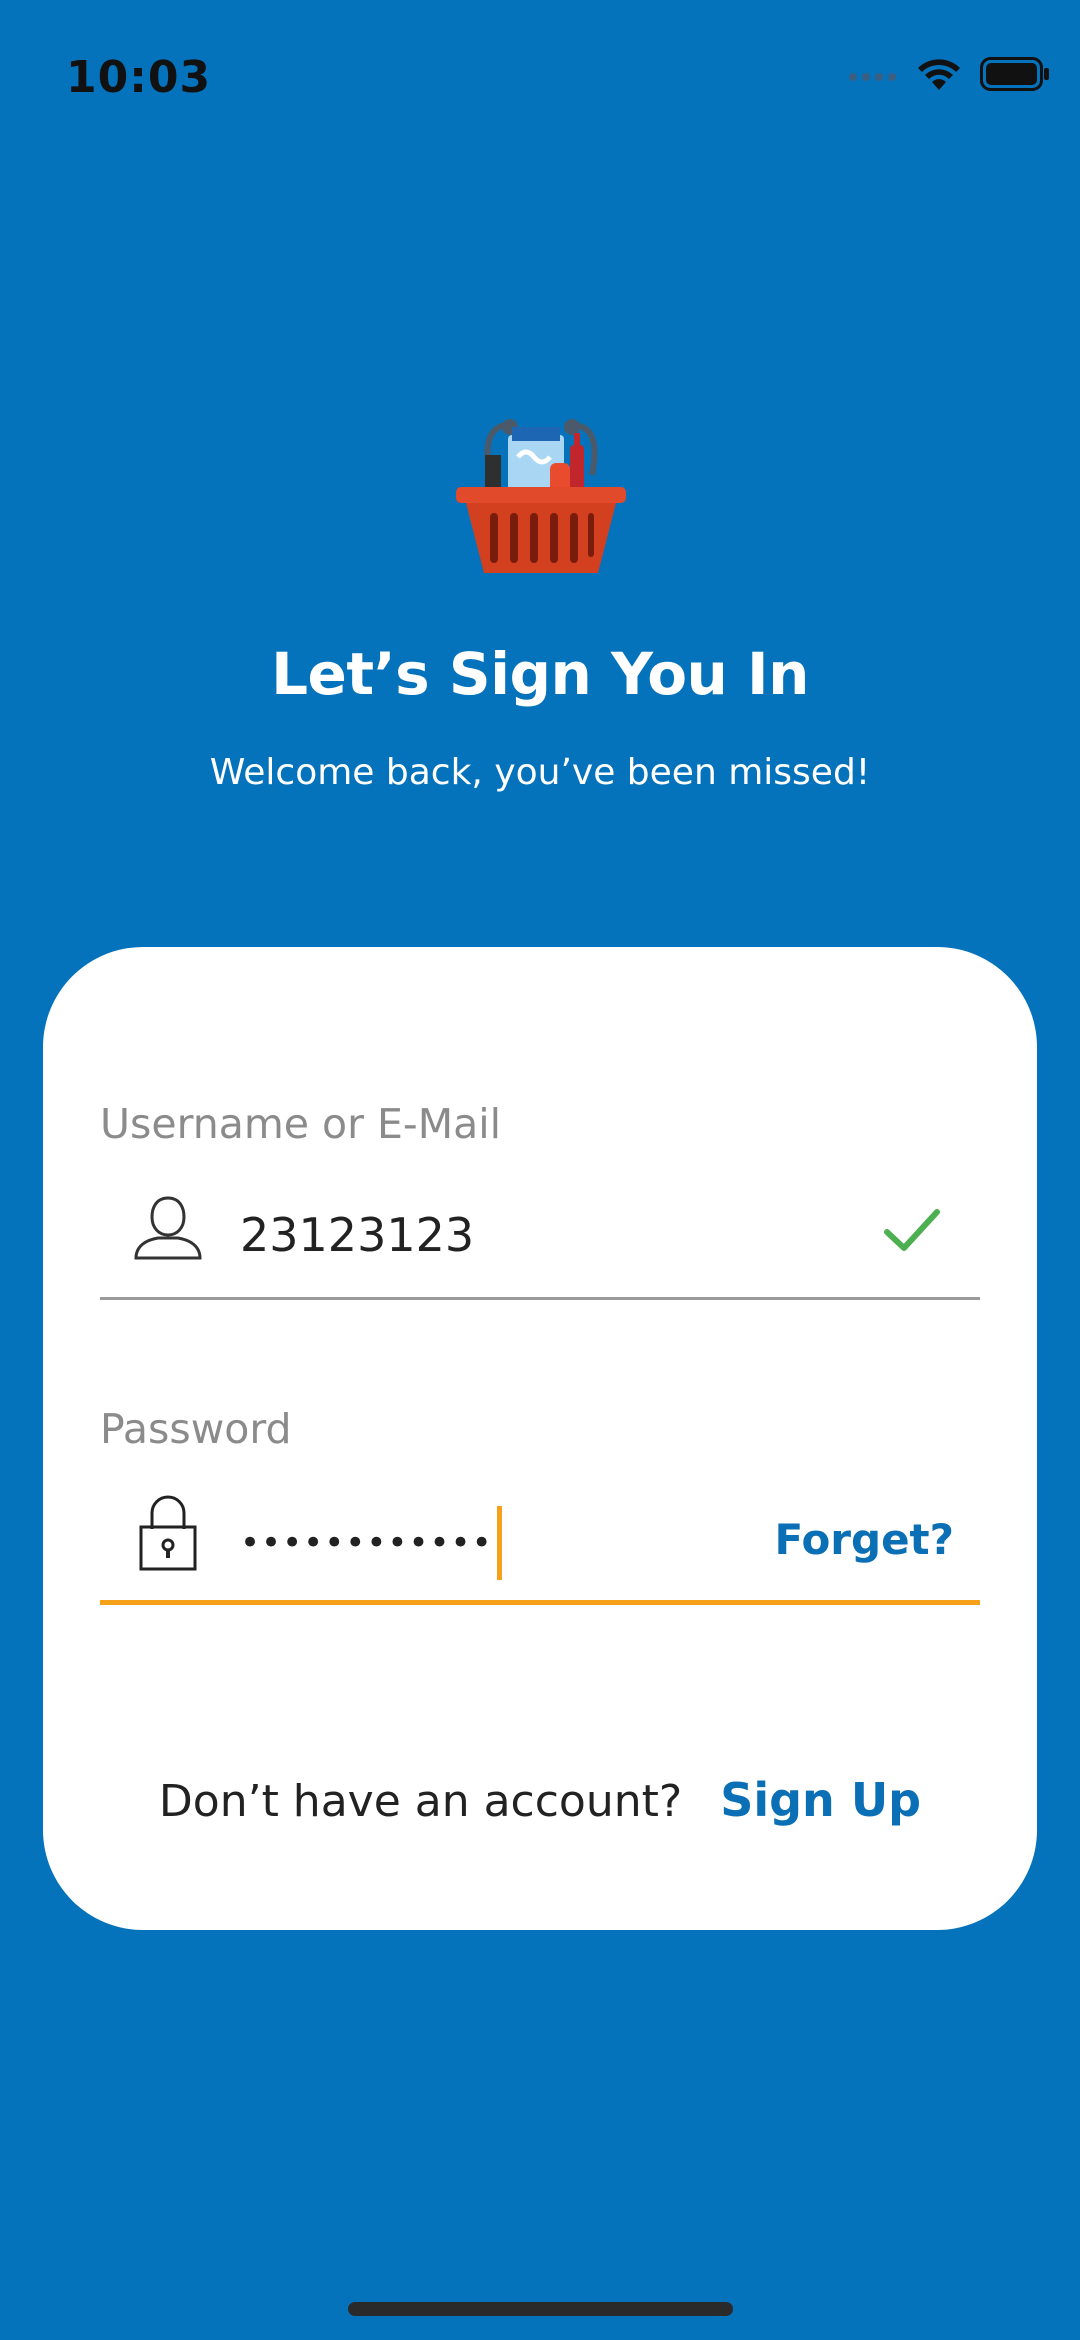  I want to click on forgot-password-link: Forget?, so click(864, 1539).